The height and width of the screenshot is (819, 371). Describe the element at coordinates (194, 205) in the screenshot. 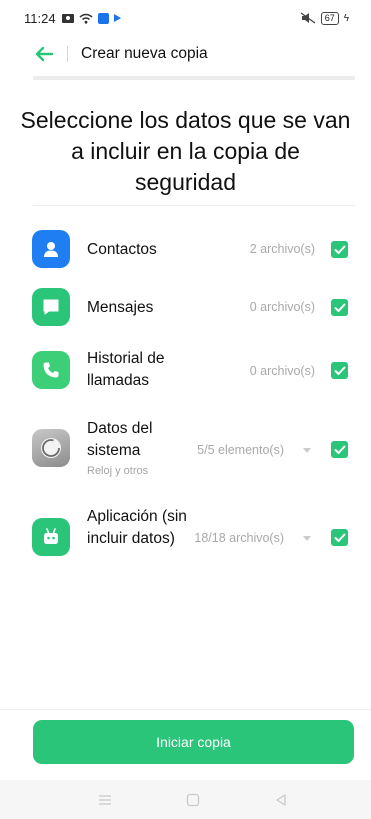

I see `heading-rule` at that location.